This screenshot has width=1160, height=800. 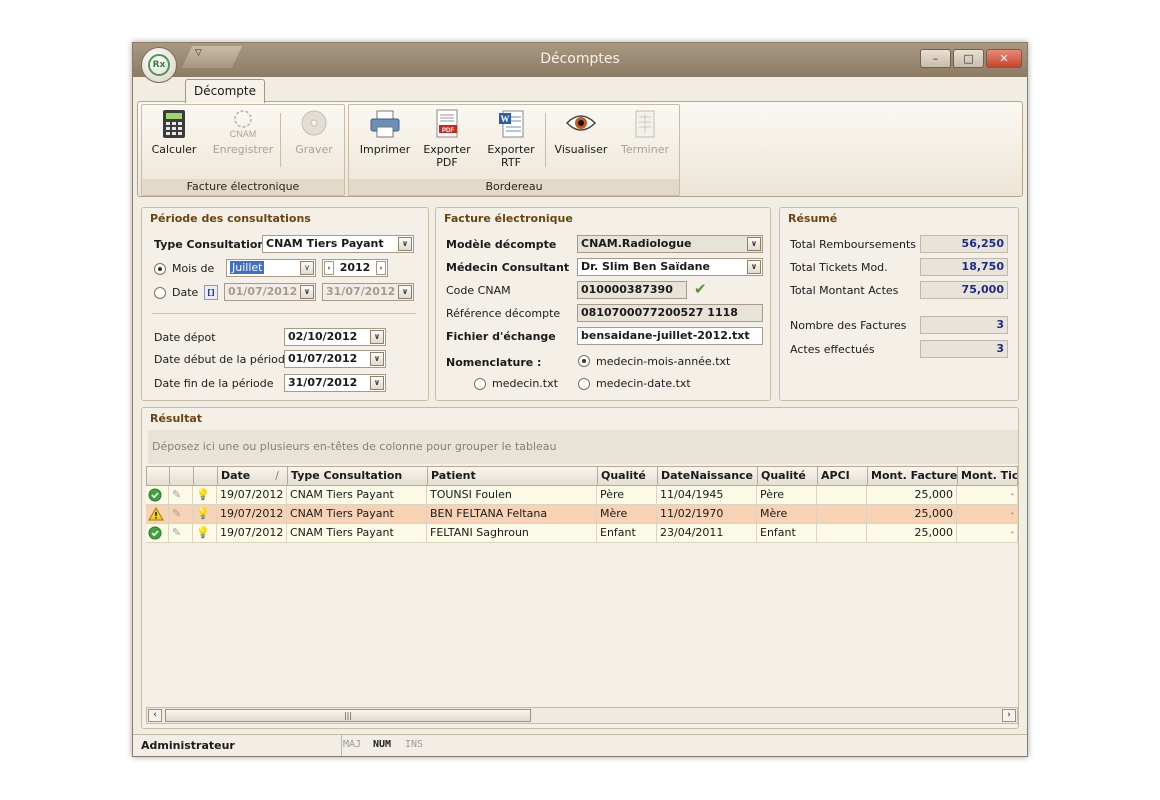 I want to click on terminer-label: Terminer, so click(x=645, y=149).